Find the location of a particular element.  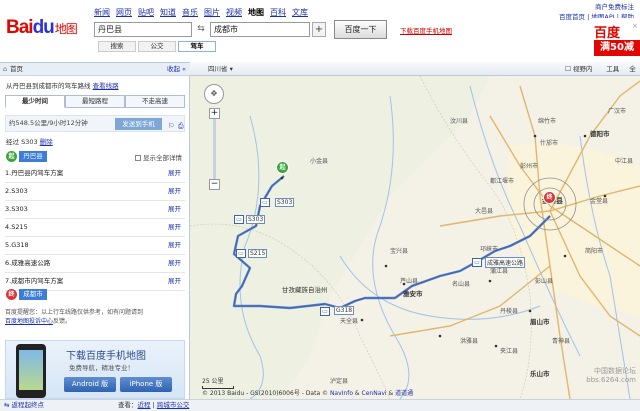

route-summary: 约548.5公里/9小时12分钟 发送到手机 ⚐ ⎙ is located at coordinates (95, 123).